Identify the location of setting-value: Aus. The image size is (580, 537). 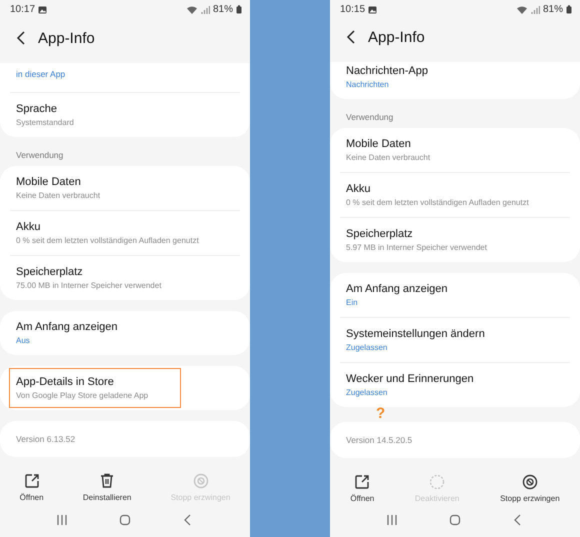
(23, 340).